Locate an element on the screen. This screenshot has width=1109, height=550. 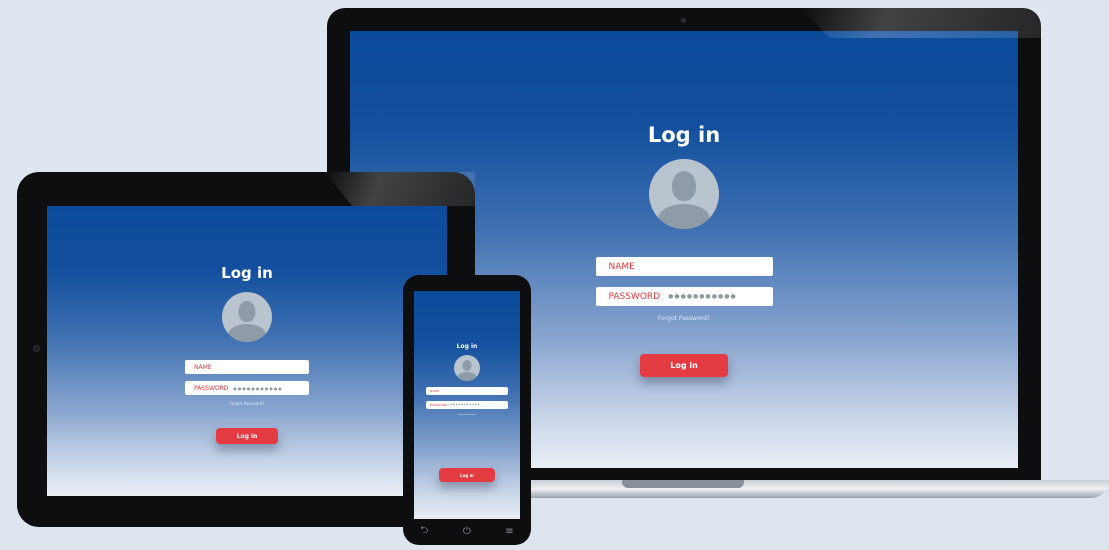
phone-nav-bar: ⮌ ⏻ ≡ is located at coordinates (467, 531).